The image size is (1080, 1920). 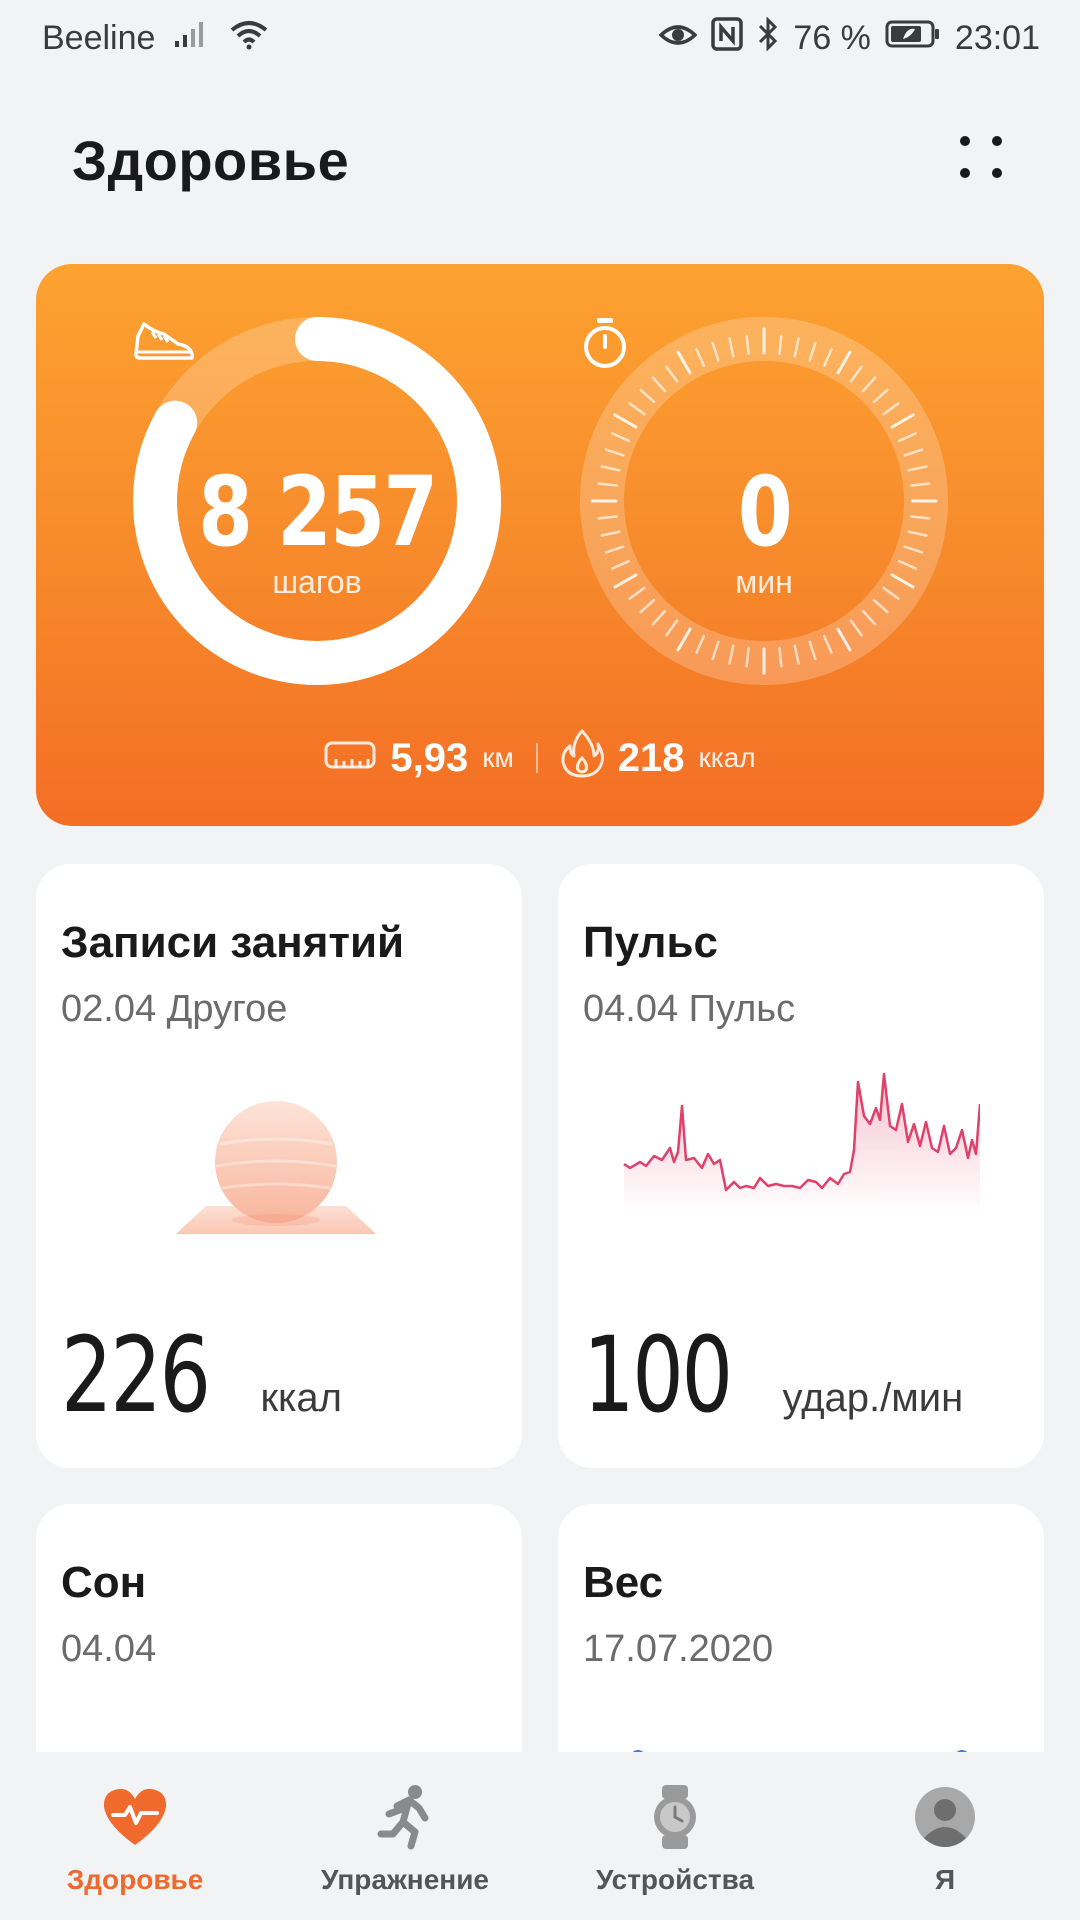 What do you see at coordinates (582, 758) in the screenshot?
I see `flame-icon` at bounding box center [582, 758].